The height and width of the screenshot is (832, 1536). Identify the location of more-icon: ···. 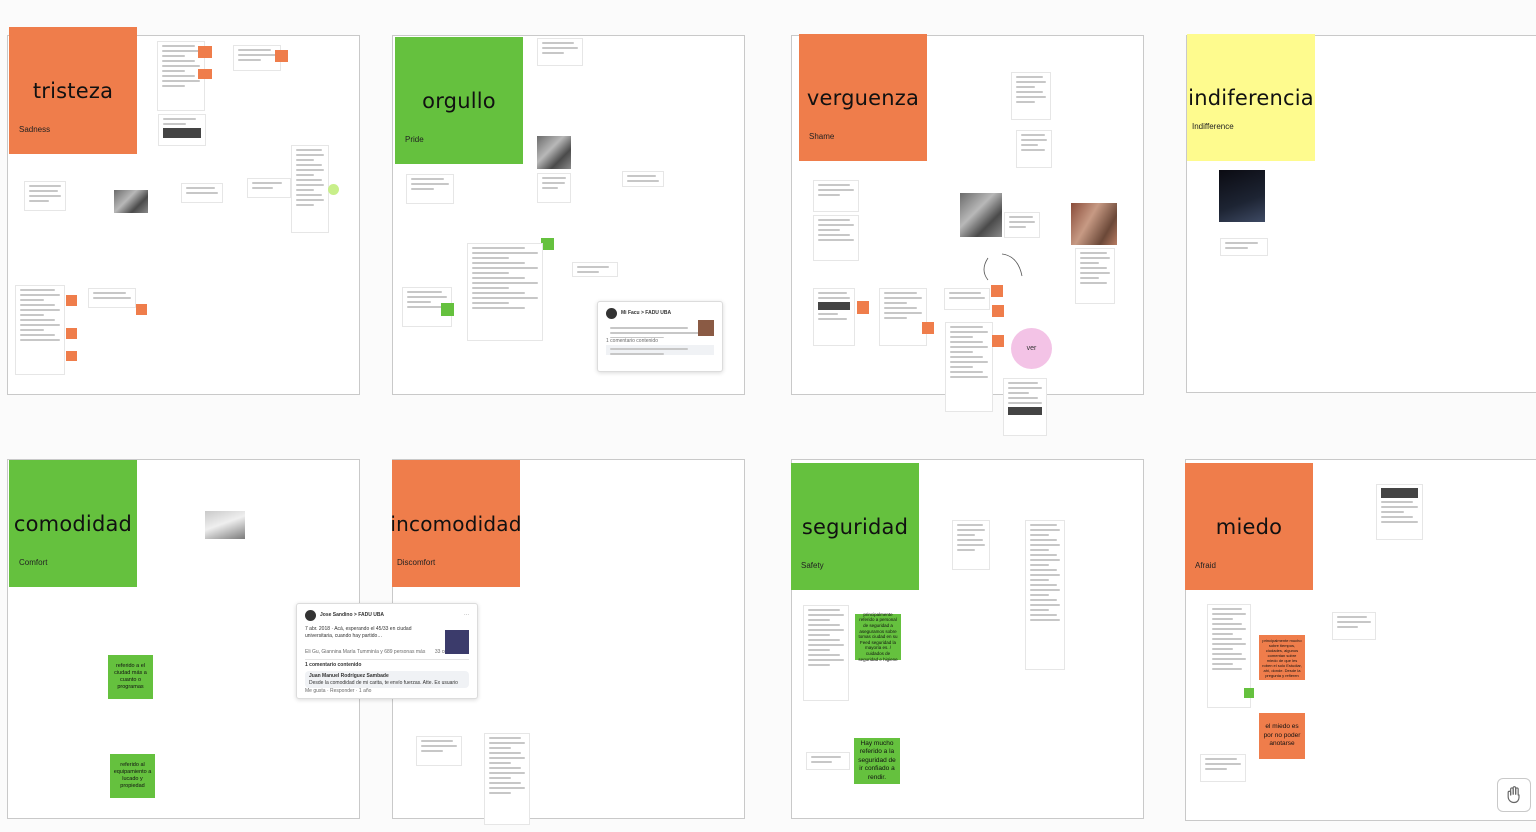
(466, 615).